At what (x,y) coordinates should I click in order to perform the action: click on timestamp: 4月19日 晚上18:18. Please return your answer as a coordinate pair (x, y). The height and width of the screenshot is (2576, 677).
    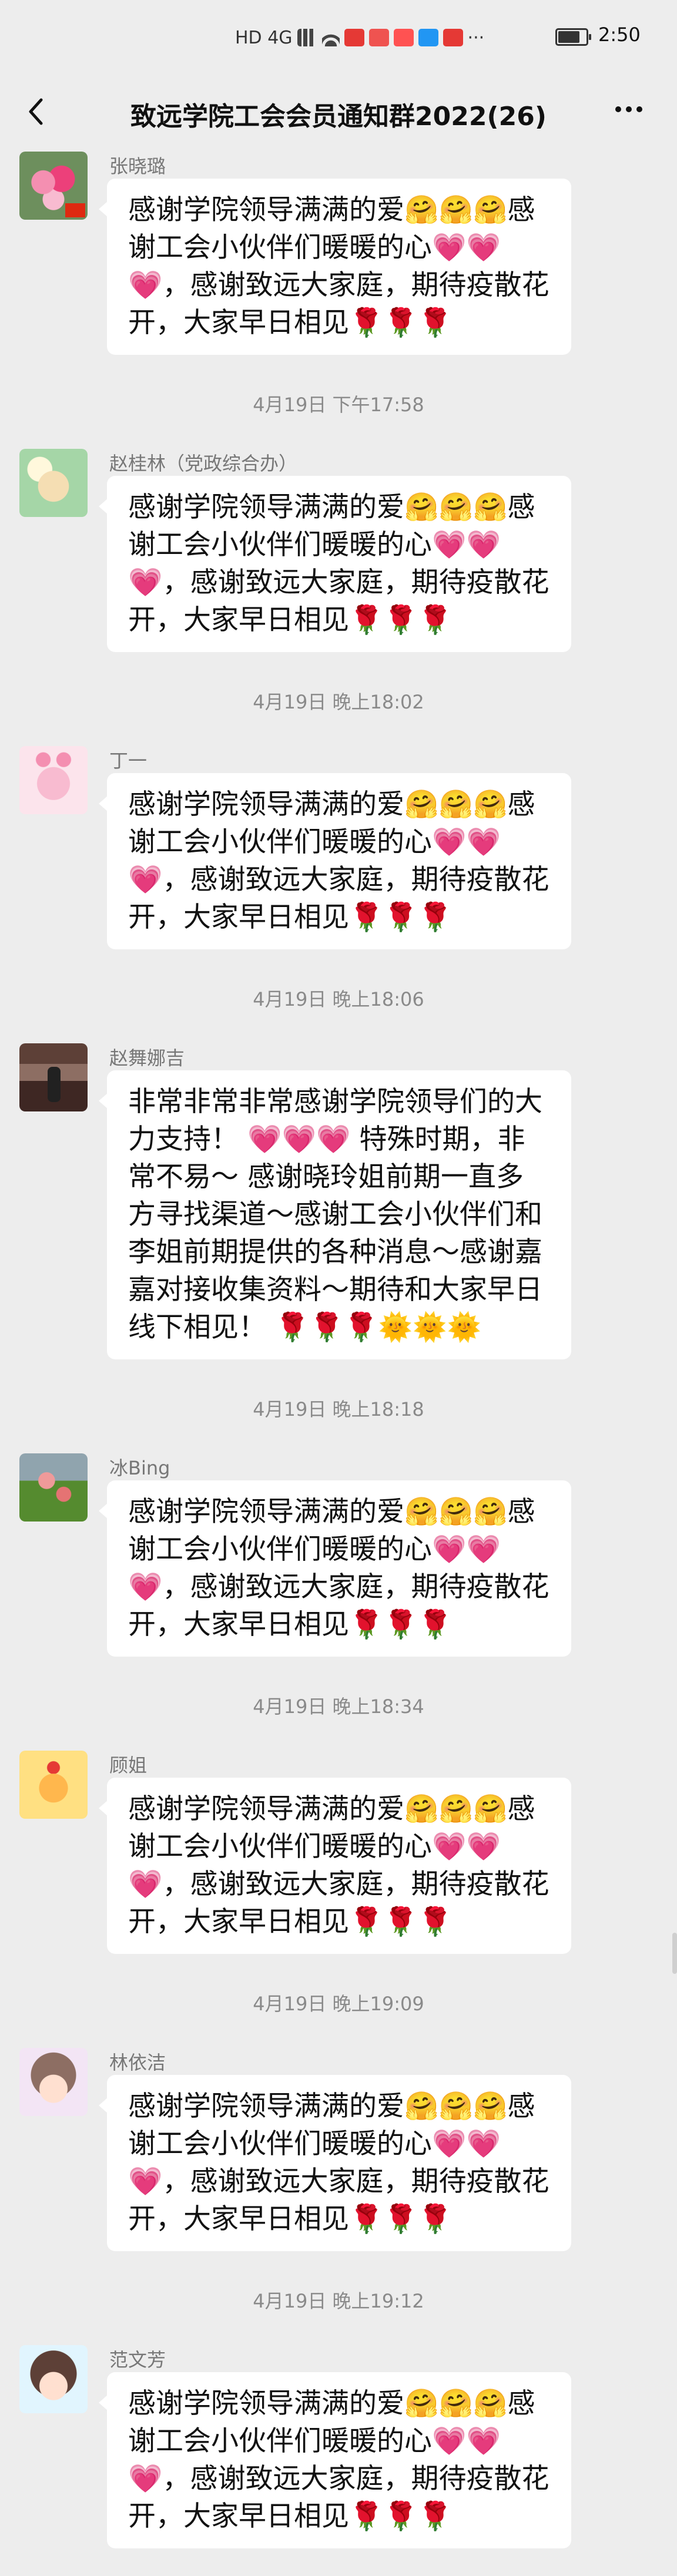
    Looking at the image, I should click on (338, 1409).